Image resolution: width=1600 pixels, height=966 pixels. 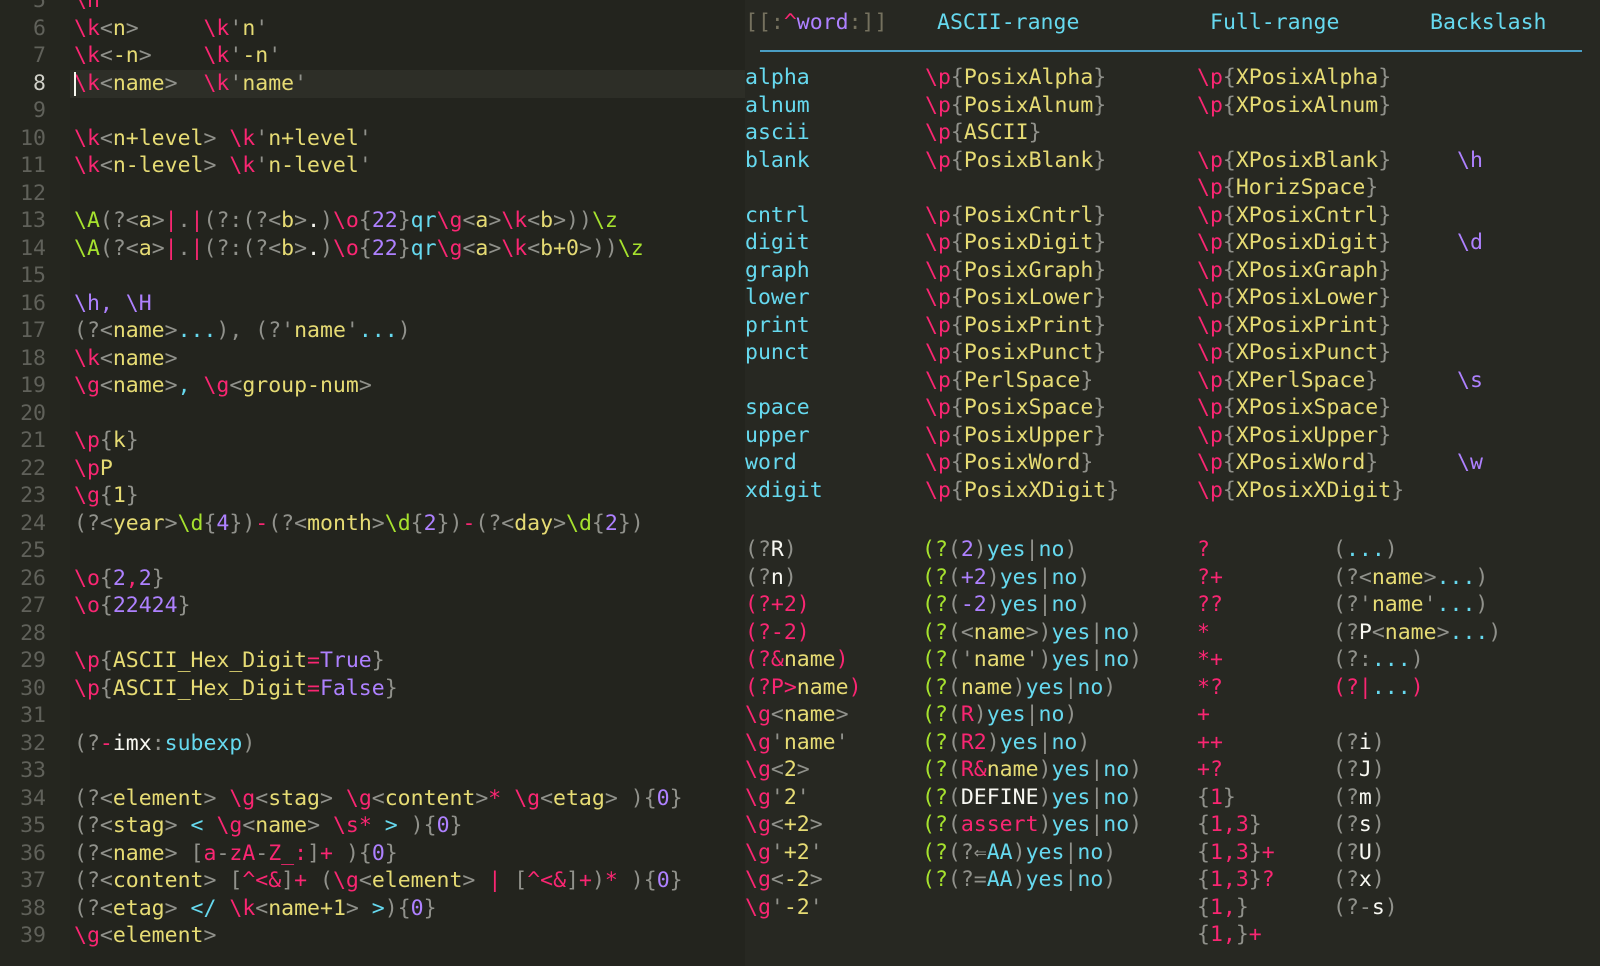 What do you see at coordinates (1300, 187) in the screenshot?
I see `property-name: HorizSpace` at bounding box center [1300, 187].